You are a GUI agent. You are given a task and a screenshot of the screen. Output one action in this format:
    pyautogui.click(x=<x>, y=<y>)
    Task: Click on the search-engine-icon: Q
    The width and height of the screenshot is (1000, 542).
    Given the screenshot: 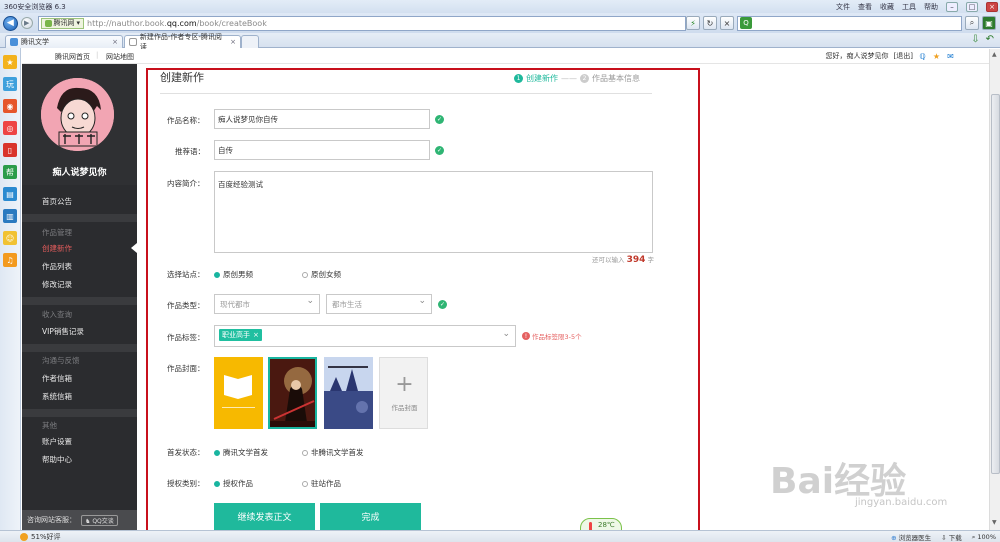 What is the action you would take?
    pyautogui.click(x=746, y=23)
    